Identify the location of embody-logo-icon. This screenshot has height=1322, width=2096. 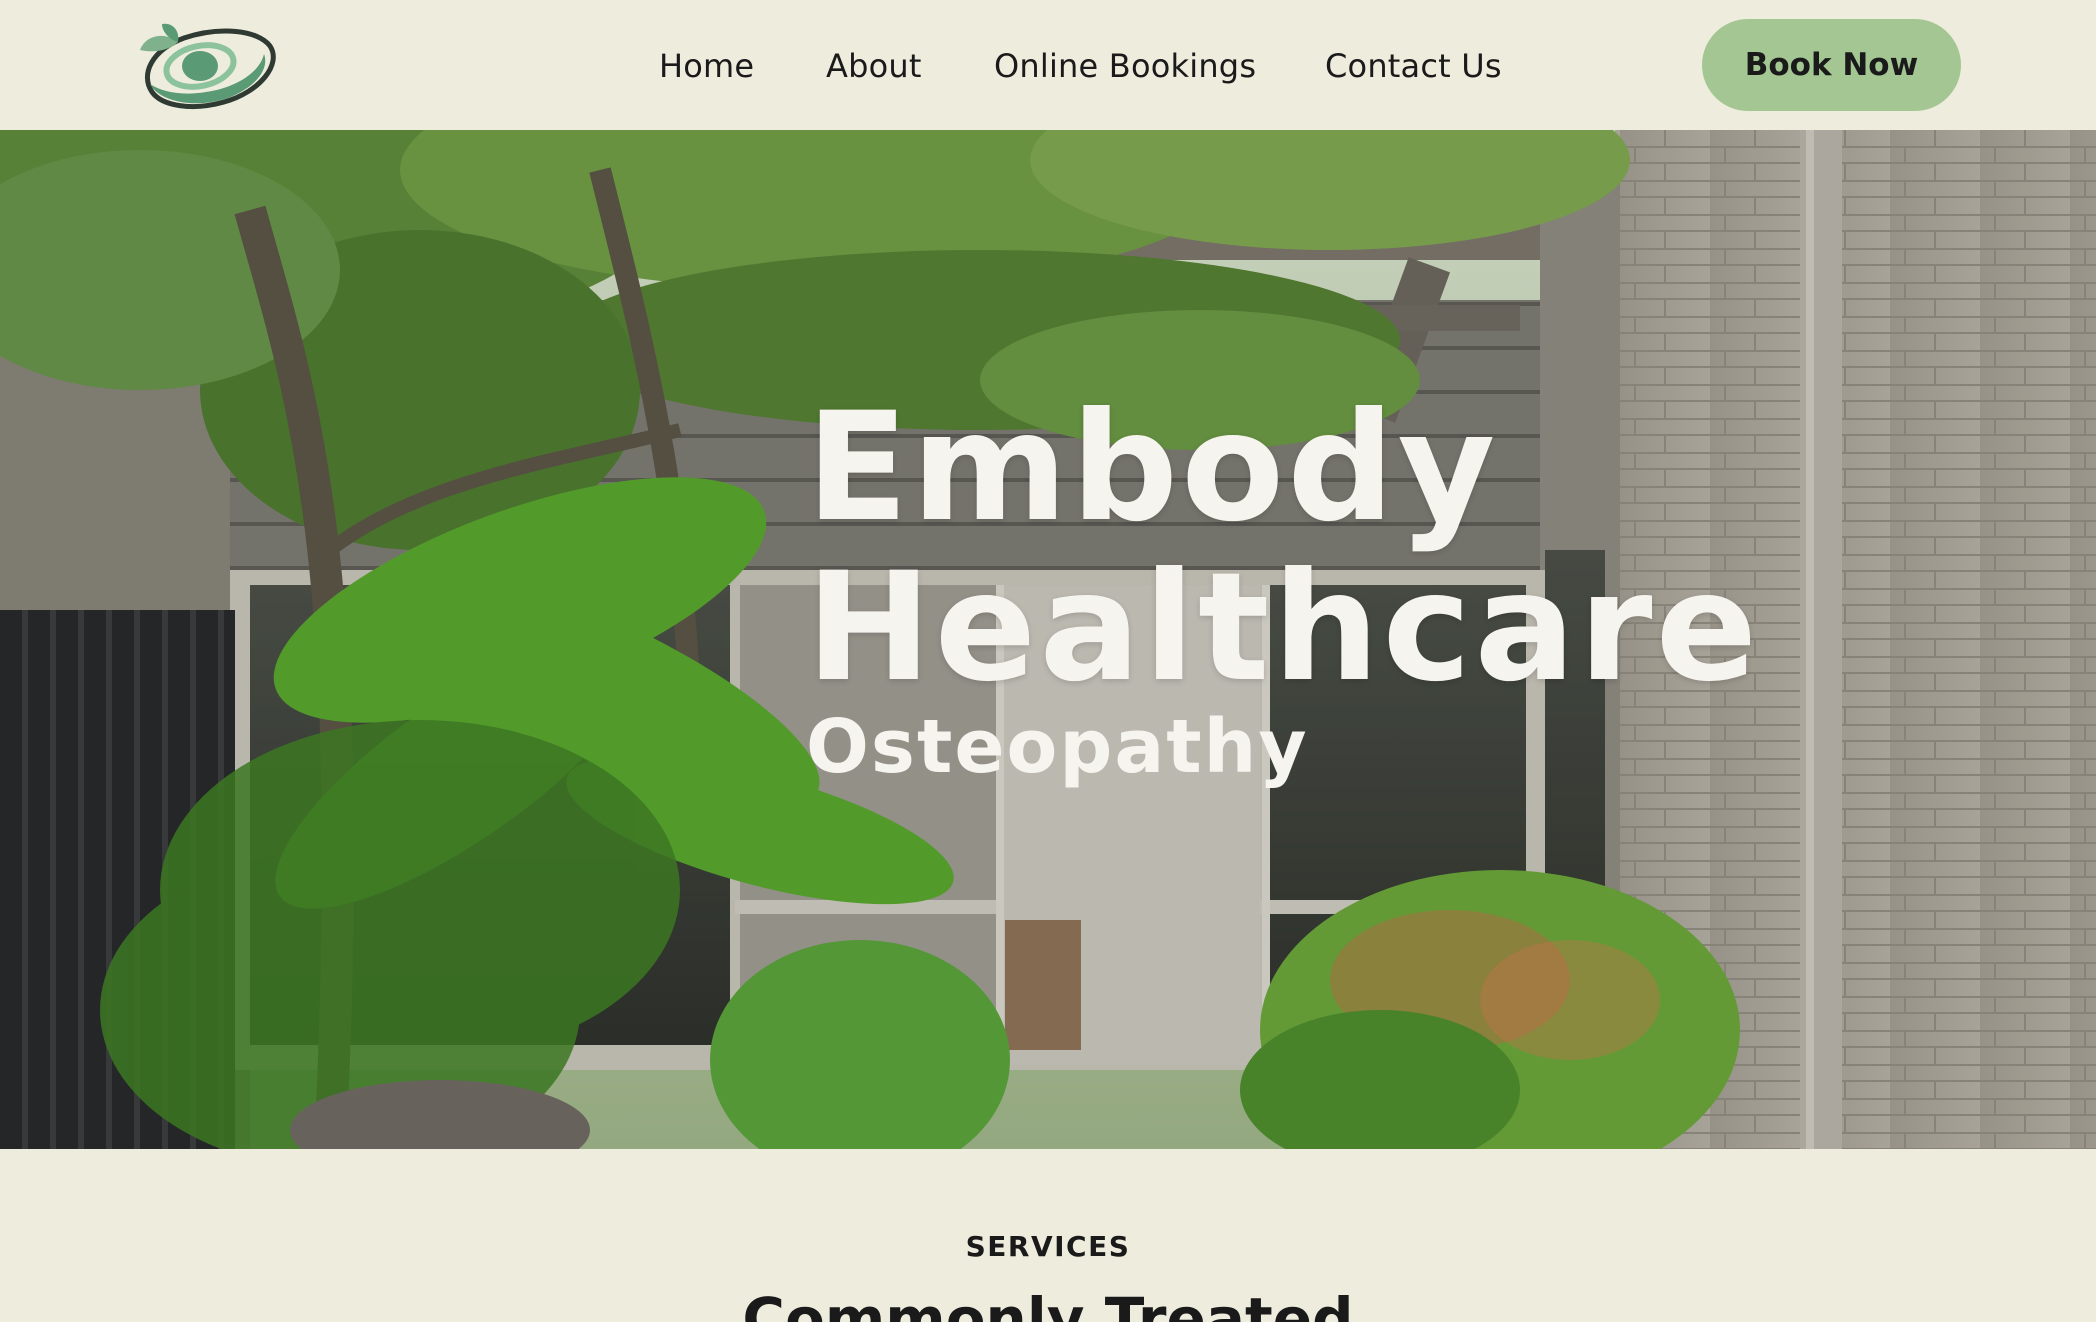
(208, 66).